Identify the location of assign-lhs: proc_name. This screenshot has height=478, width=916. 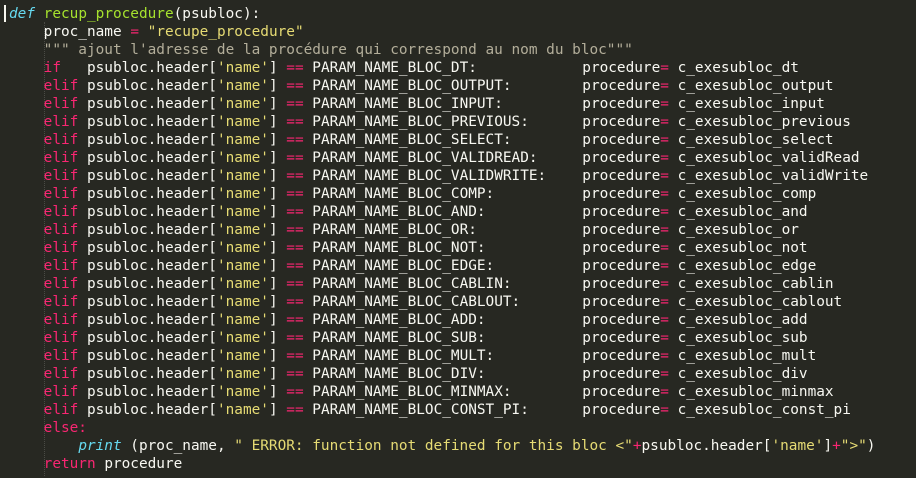
(82, 32).